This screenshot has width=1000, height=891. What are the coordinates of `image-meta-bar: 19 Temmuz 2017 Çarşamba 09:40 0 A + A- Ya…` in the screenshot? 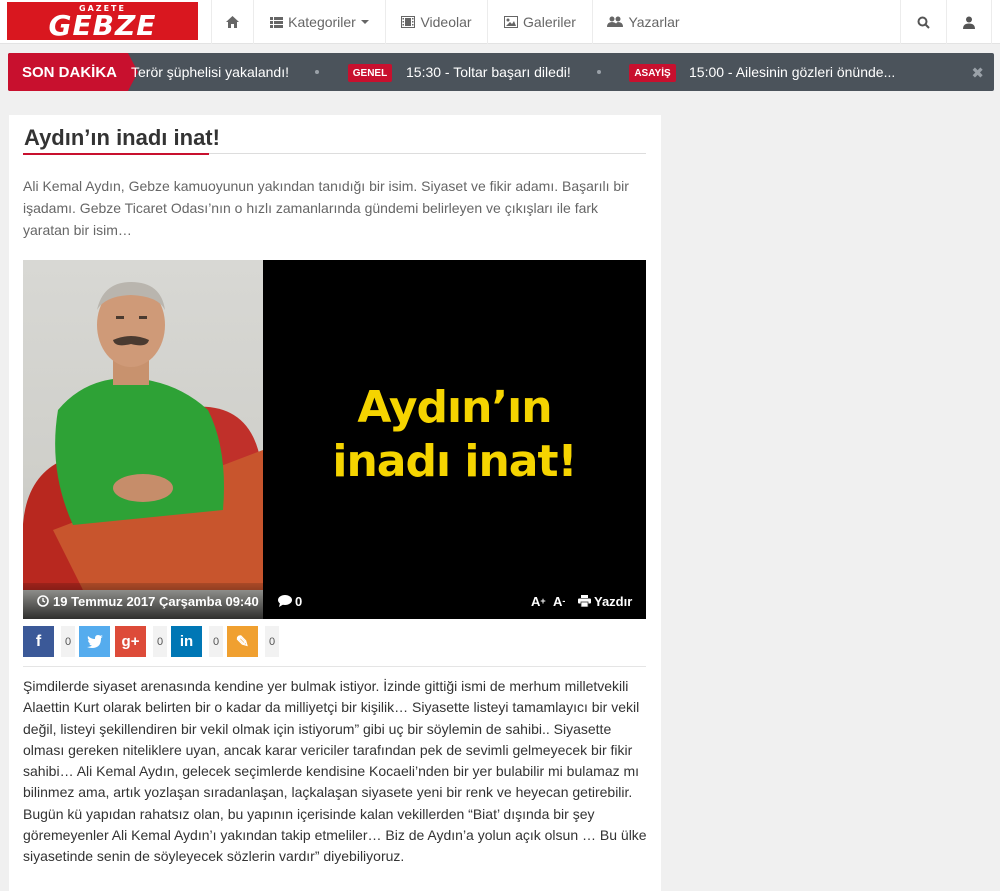 It's located at (334, 601).